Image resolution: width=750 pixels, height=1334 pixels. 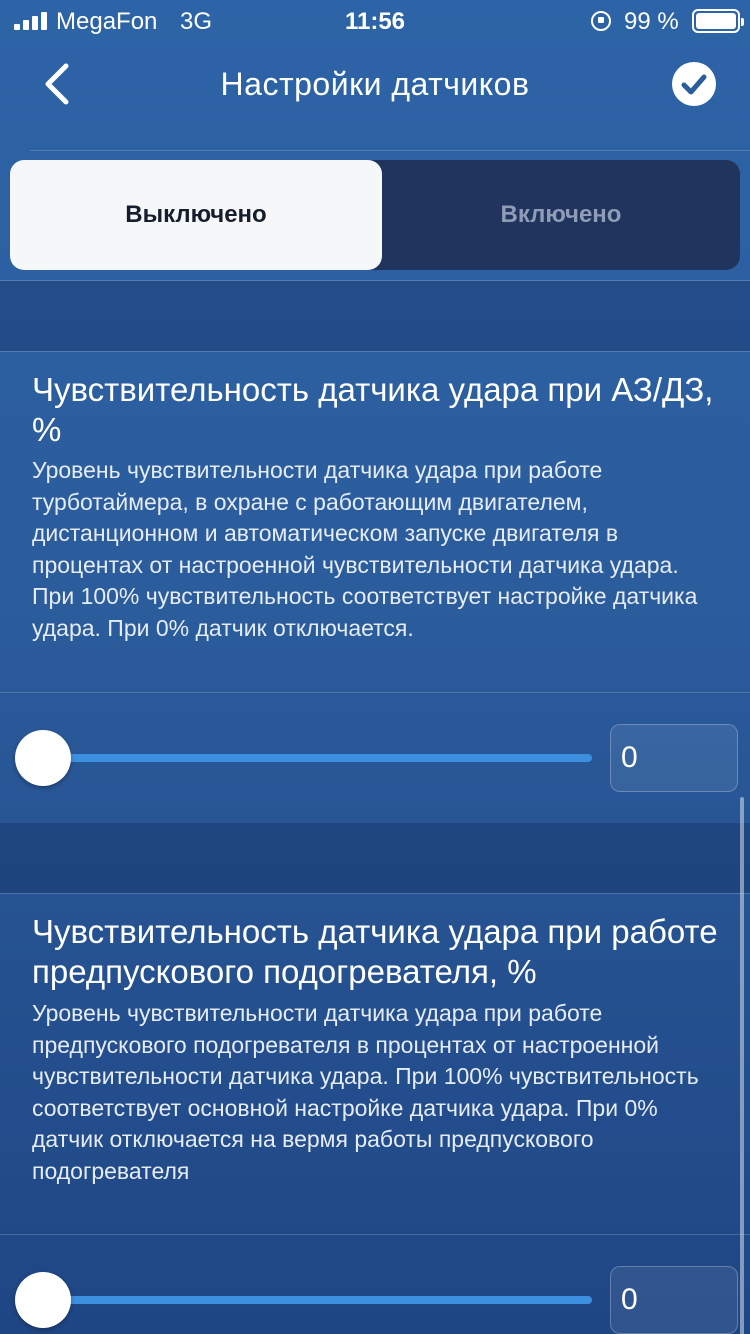 What do you see at coordinates (674, 758) in the screenshot?
I see `sensitivity-value-field: 0` at bounding box center [674, 758].